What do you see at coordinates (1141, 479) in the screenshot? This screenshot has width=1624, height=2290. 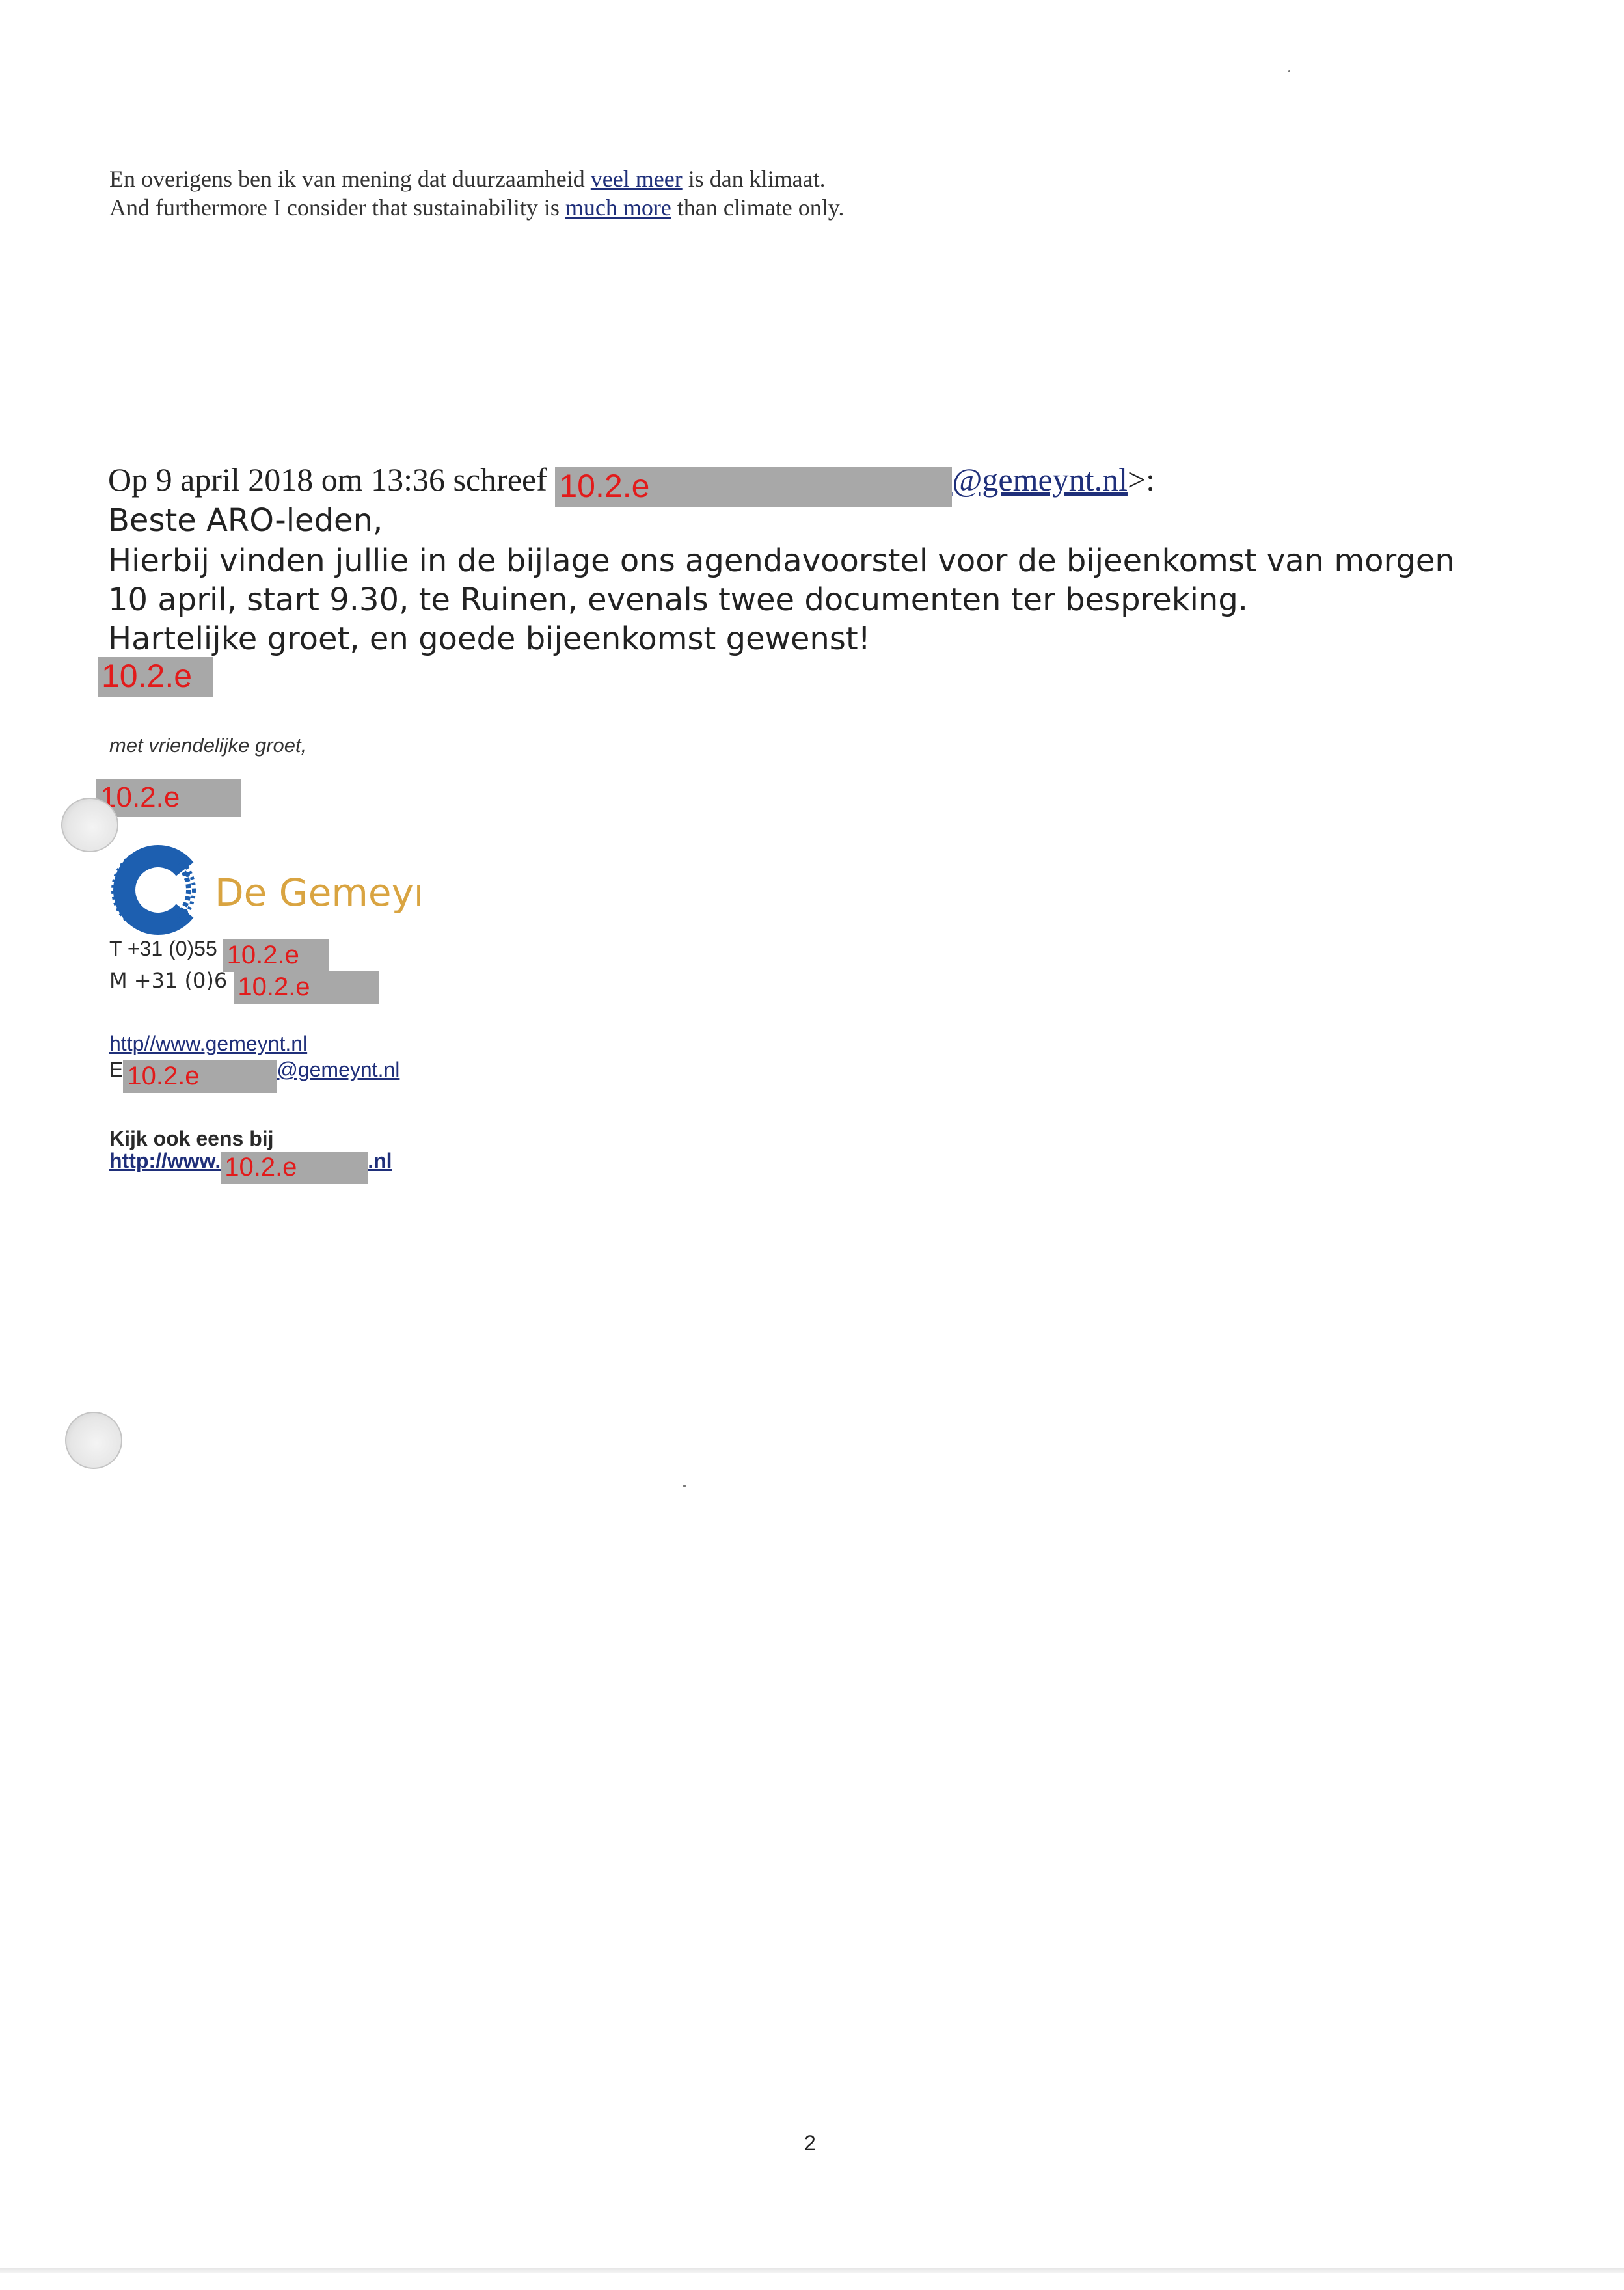 I see `quoted-header-suffix: >:` at bounding box center [1141, 479].